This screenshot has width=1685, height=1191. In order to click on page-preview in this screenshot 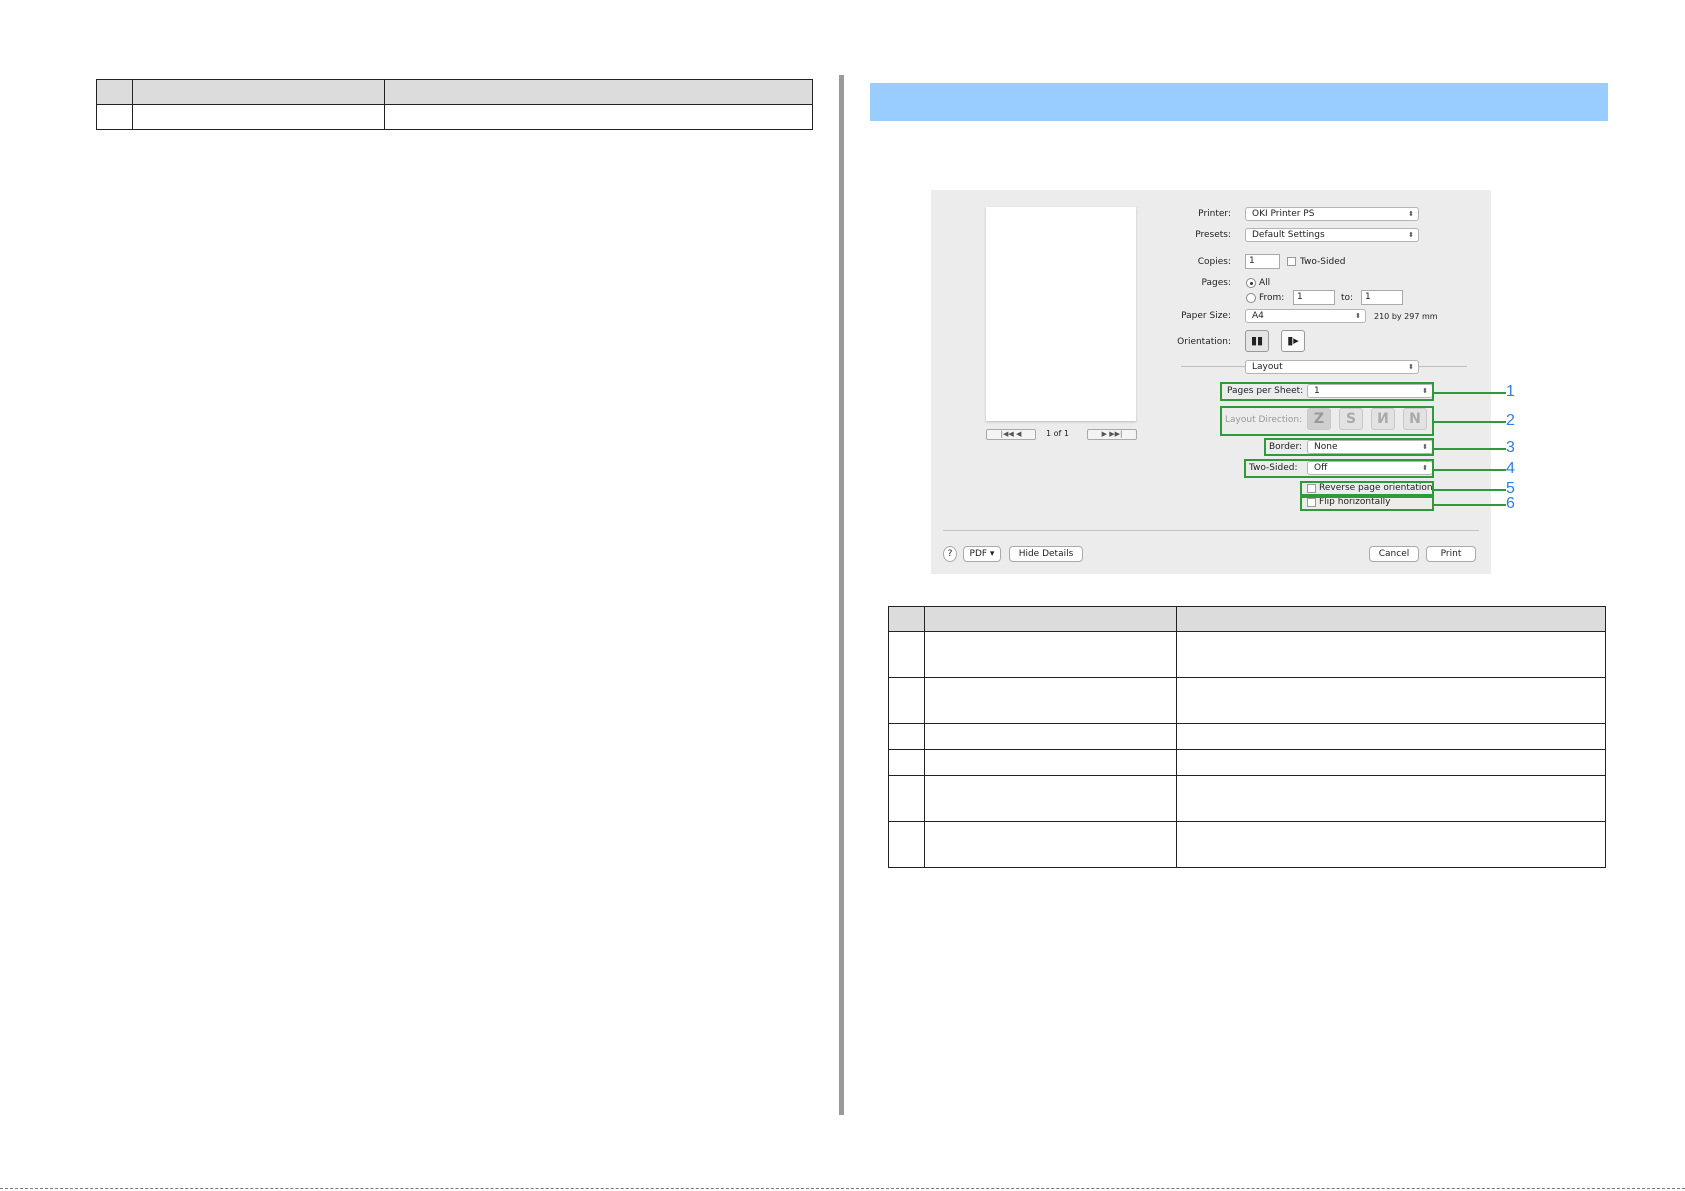, I will do `click(1061, 314)`.